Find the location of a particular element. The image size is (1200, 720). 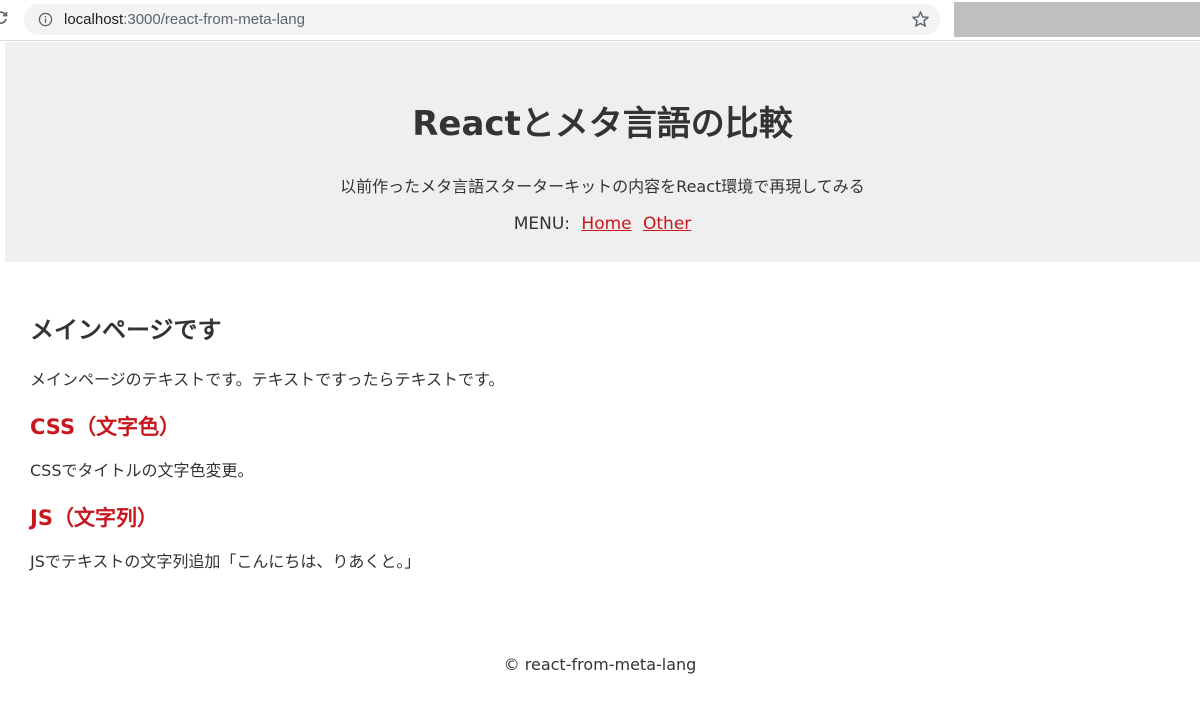

section-js-text: JSでテキストの文字列追加「こんにちは、りあくと。」 is located at coordinates (225, 561).